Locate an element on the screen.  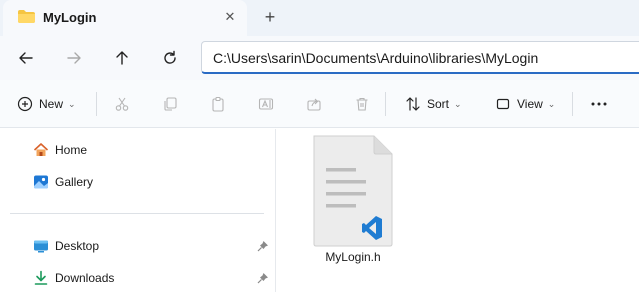
sidebar-item-label: Gallery is located at coordinates (74, 182).